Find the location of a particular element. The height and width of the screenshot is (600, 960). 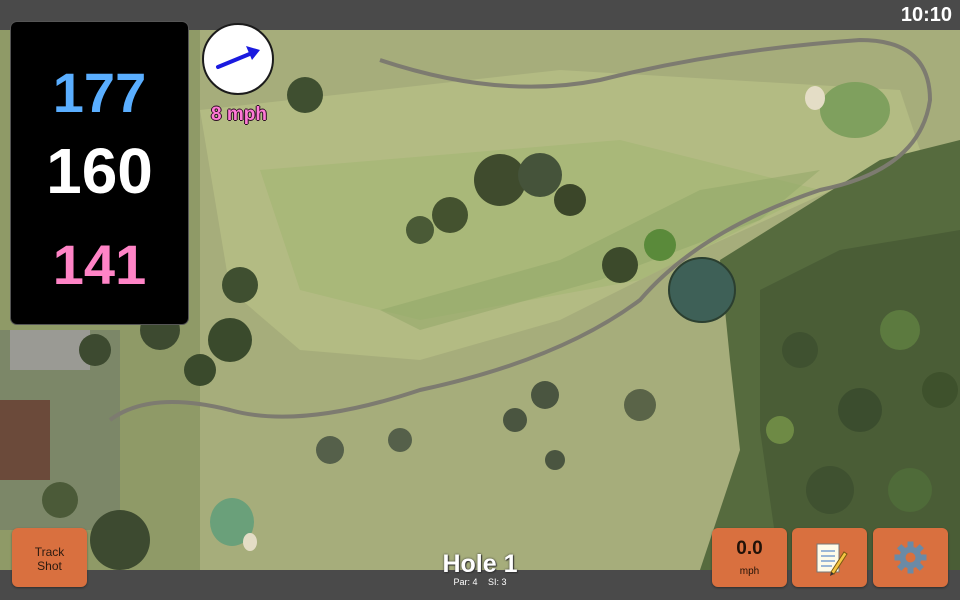

clock: 10:10 is located at coordinates (926, 15).